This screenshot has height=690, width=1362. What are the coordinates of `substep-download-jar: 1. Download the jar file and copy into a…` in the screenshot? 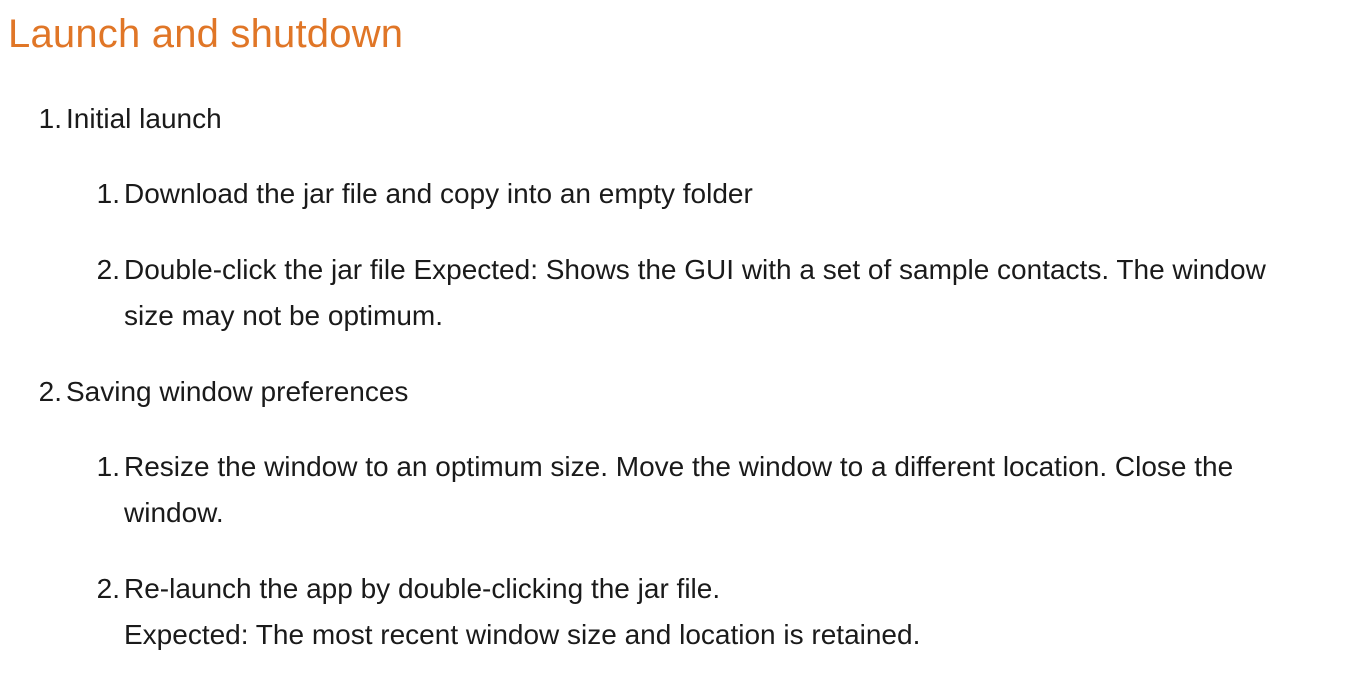 It's located at (718, 194).